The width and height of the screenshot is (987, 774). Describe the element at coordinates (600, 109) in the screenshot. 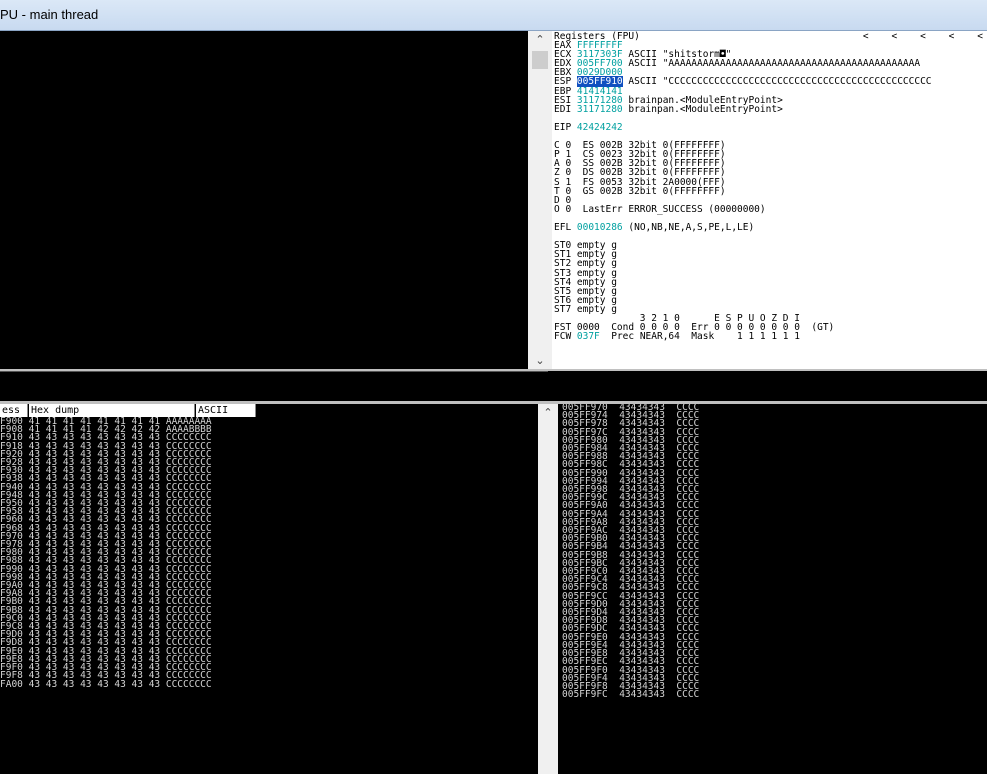

I see `register-value: 31171280` at that location.